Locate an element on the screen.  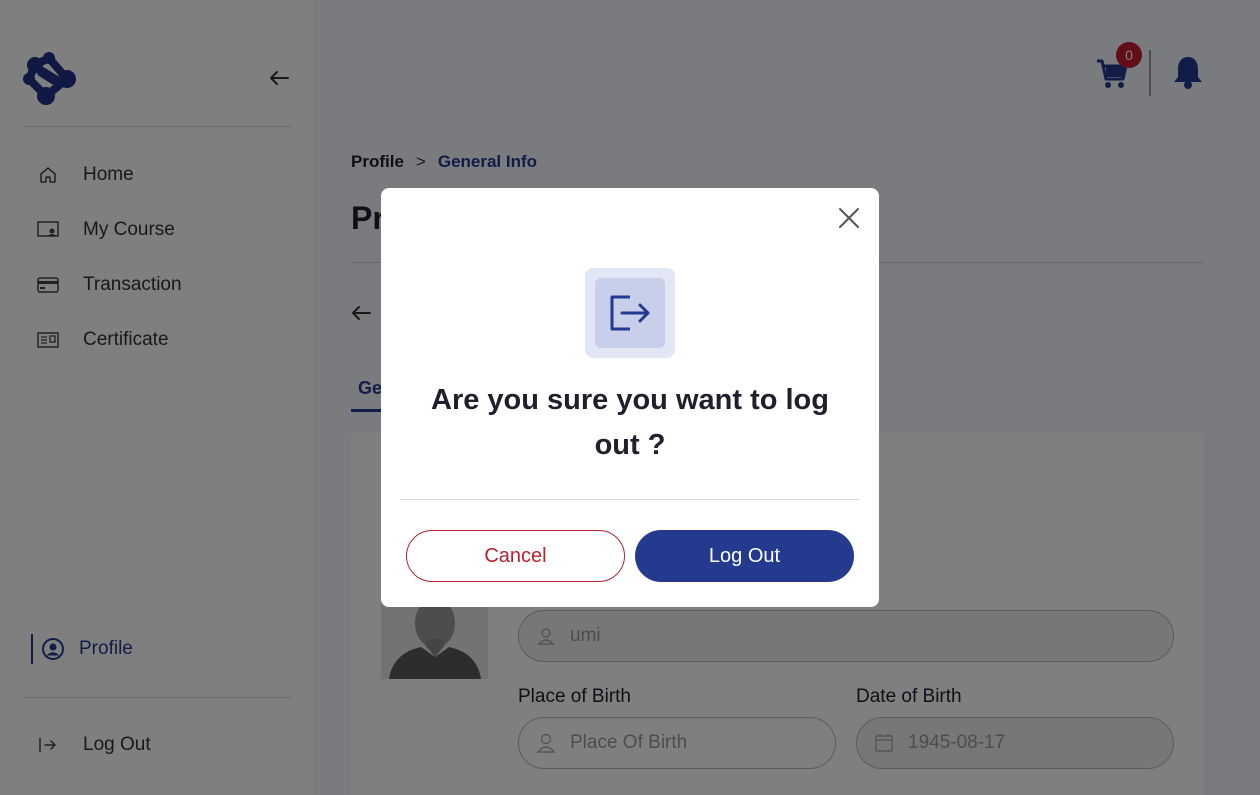
close-icon is located at coordinates (849, 218).